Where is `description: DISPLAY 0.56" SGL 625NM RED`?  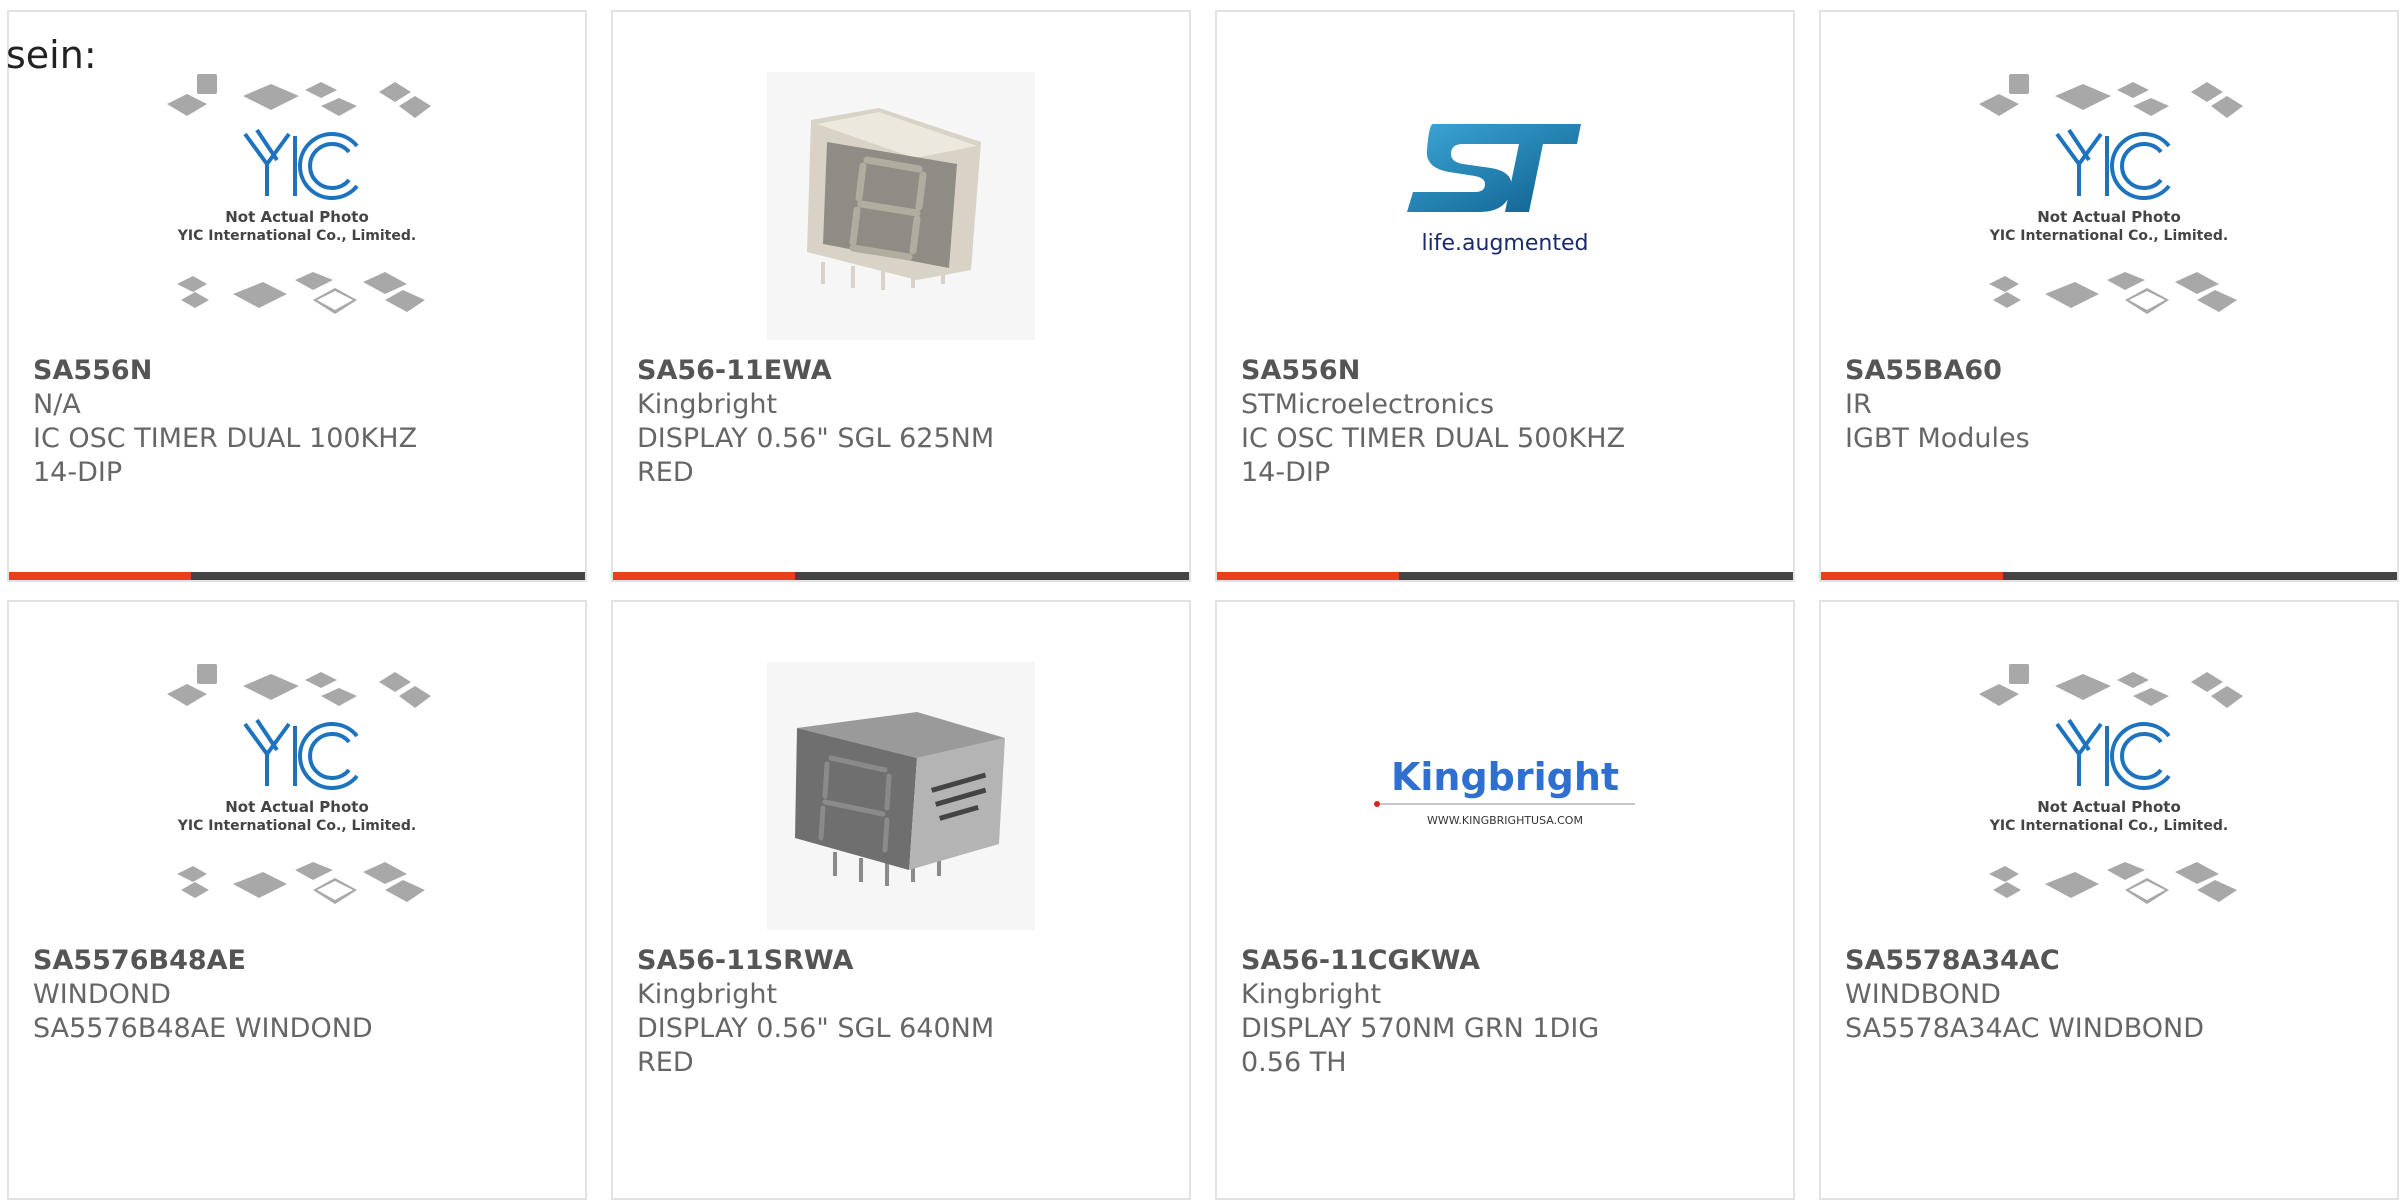 description: DISPLAY 0.56" SGL 625NM RED is located at coordinates (816, 455).